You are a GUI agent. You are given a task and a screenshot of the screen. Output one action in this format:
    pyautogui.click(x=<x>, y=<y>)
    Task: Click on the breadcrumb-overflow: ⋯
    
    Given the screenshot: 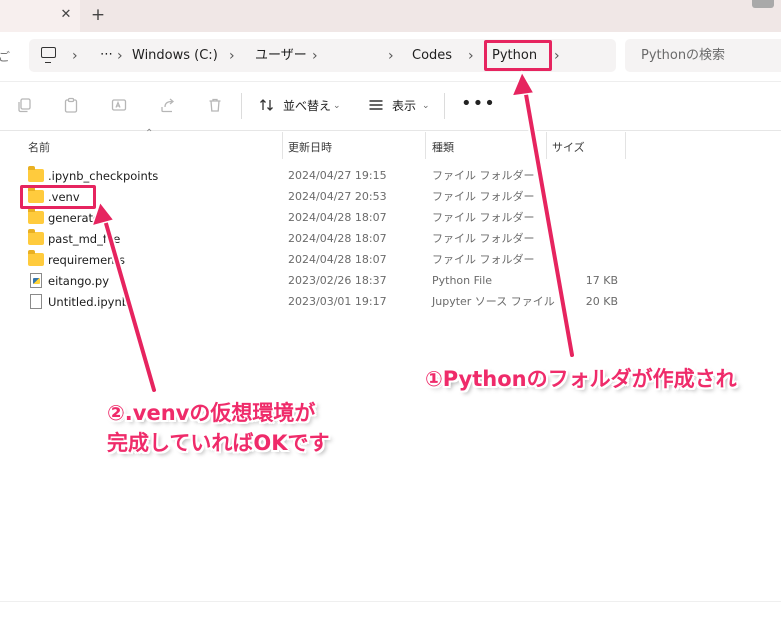 What is the action you would take?
    pyautogui.click(x=106, y=55)
    